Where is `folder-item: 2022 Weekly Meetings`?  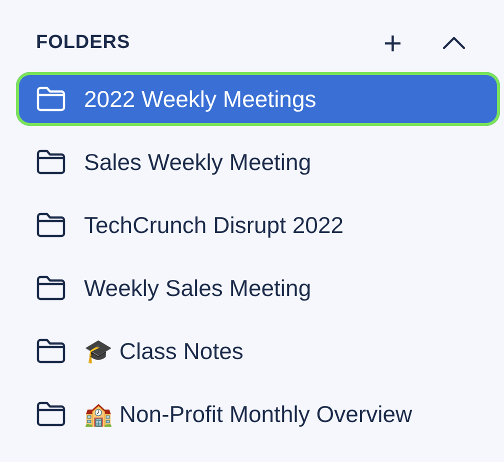
folder-item: 2022 Weekly Meetings is located at coordinates (258, 99).